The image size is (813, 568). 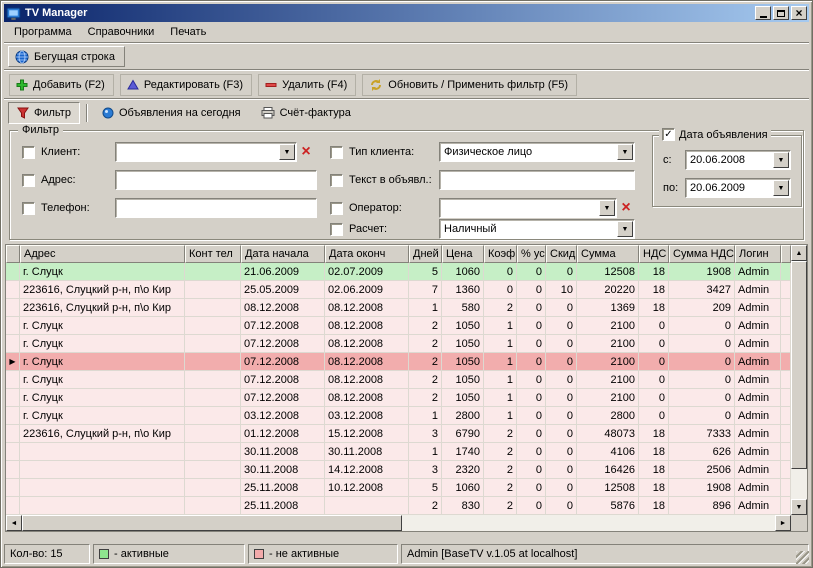 I want to click on close-button: ×, so click(x=799, y=13).